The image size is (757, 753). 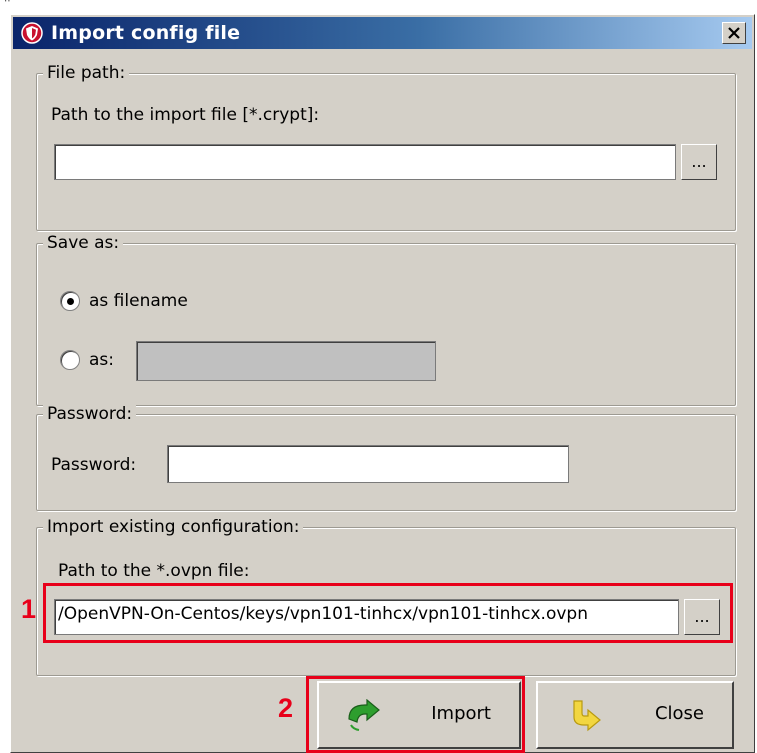 What do you see at coordinates (679, 713) in the screenshot?
I see `close-button-label: Close` at bounding box center [679, 713].